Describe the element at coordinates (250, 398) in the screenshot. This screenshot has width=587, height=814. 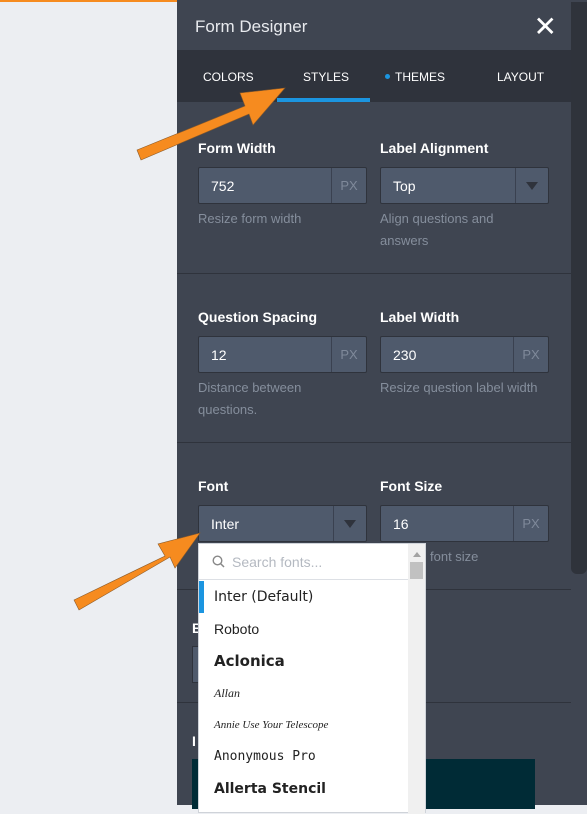
I see `question-spacing-hint: Distance between questions.` at that location.